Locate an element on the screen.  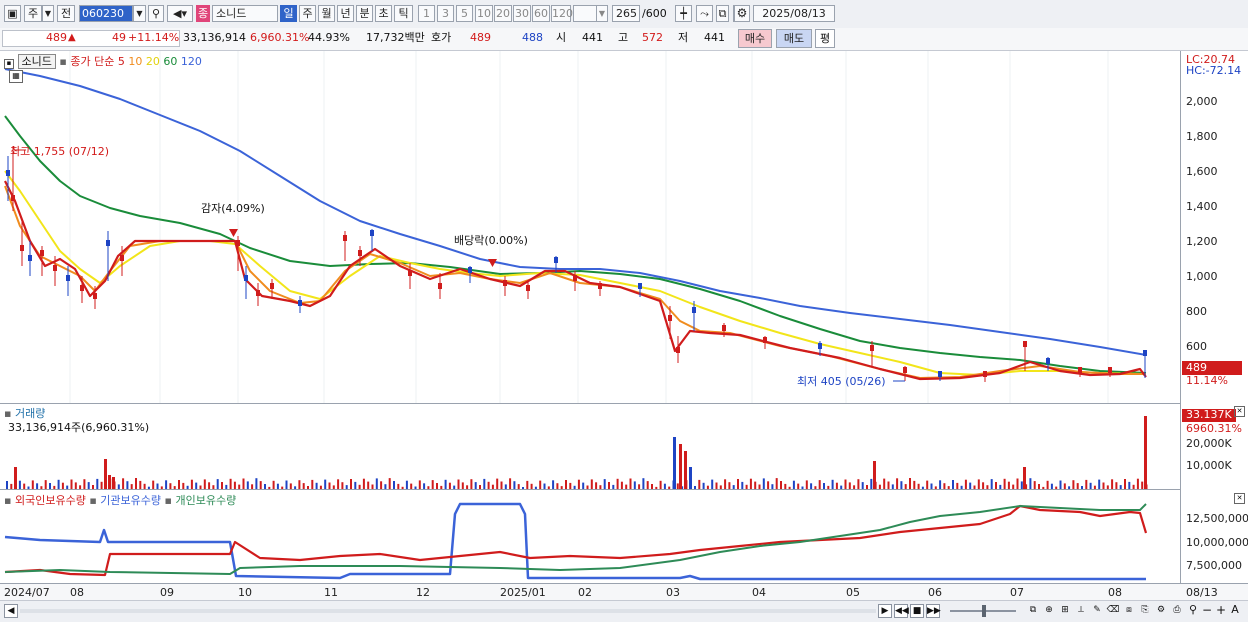
scroll-left-icon: ◀ is located at coordinates (11, 611).